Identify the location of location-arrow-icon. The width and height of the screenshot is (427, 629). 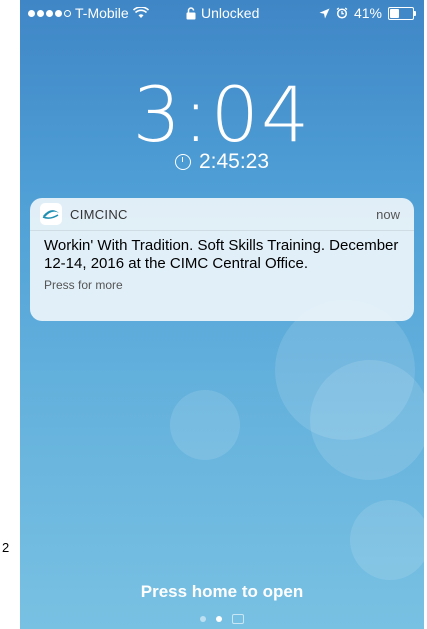
(324, 13).